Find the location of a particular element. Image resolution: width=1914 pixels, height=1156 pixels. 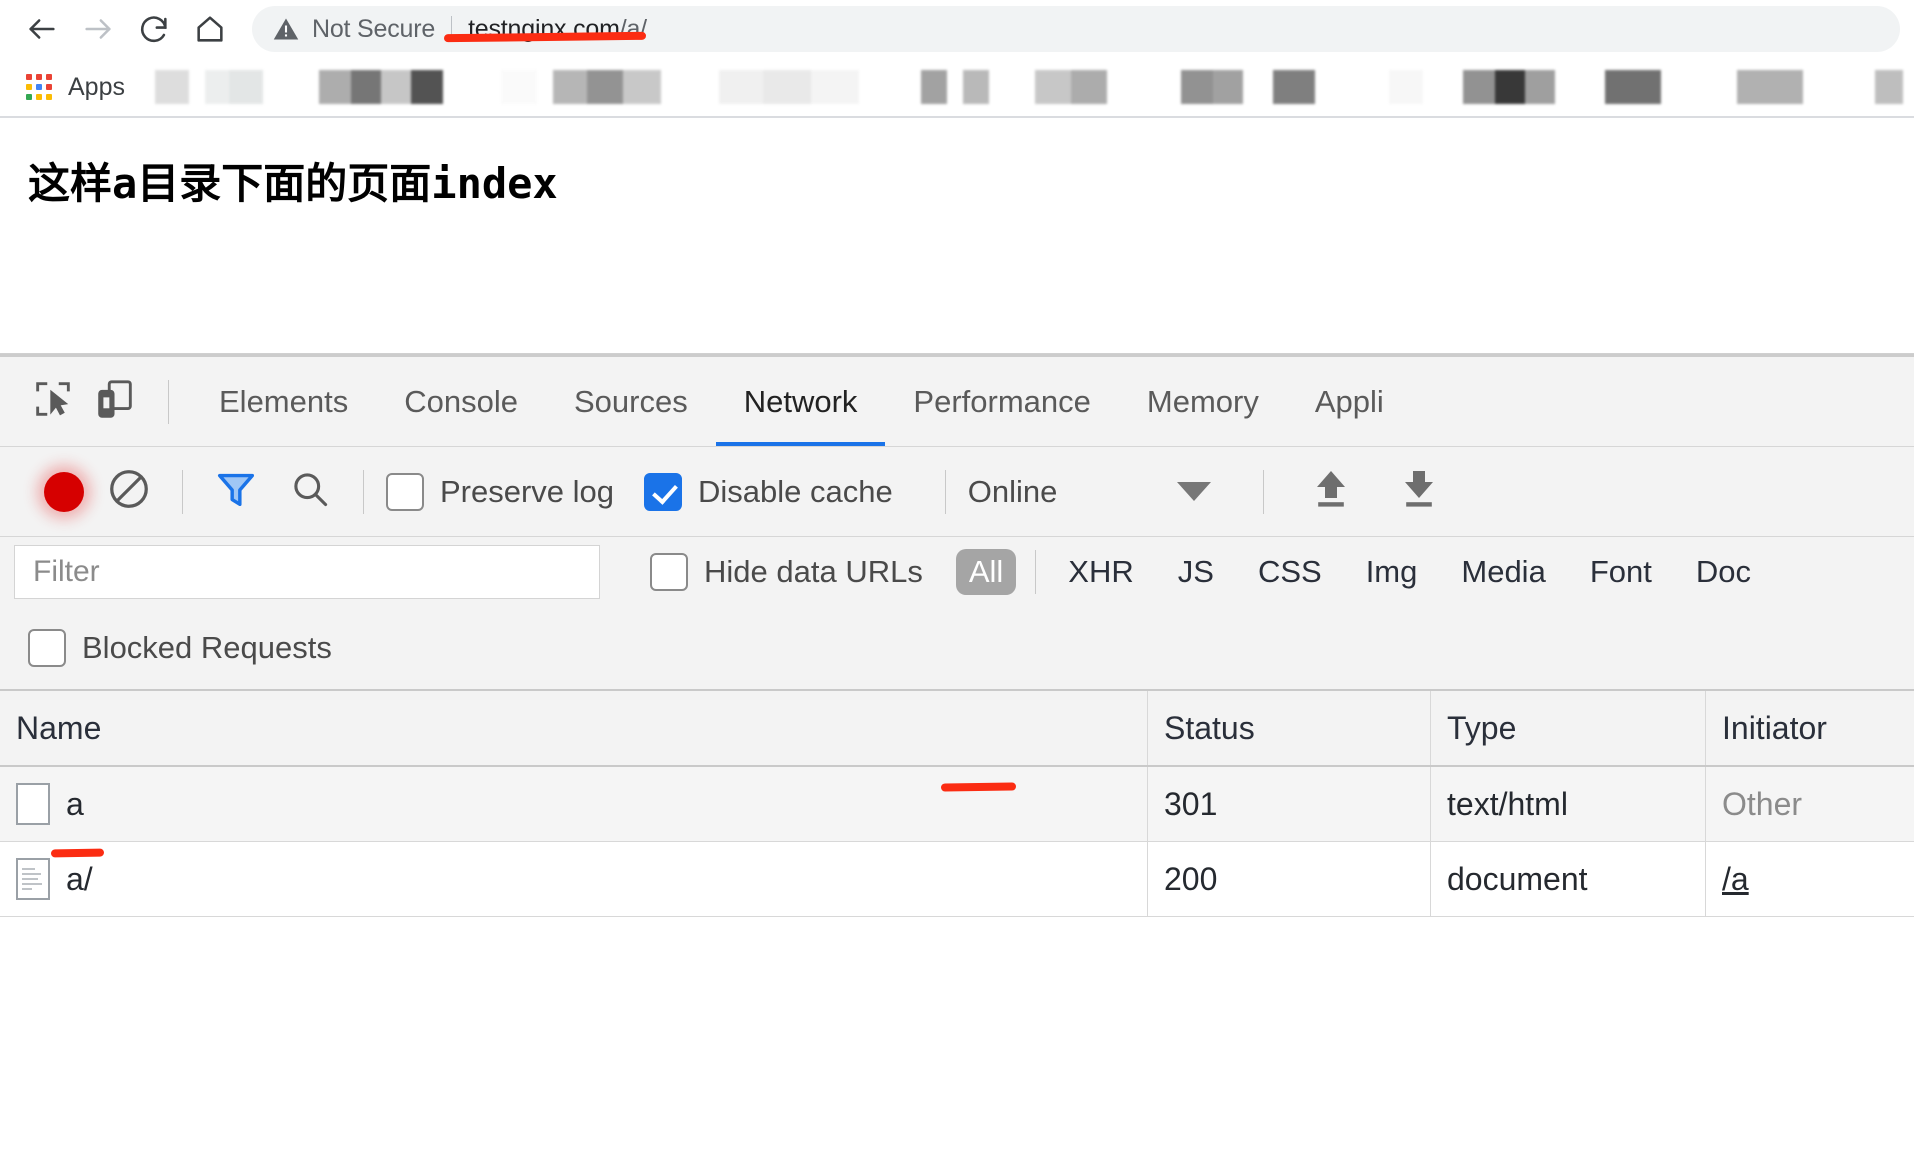

initiator-link: /a is located at coordinates (1735, 879).